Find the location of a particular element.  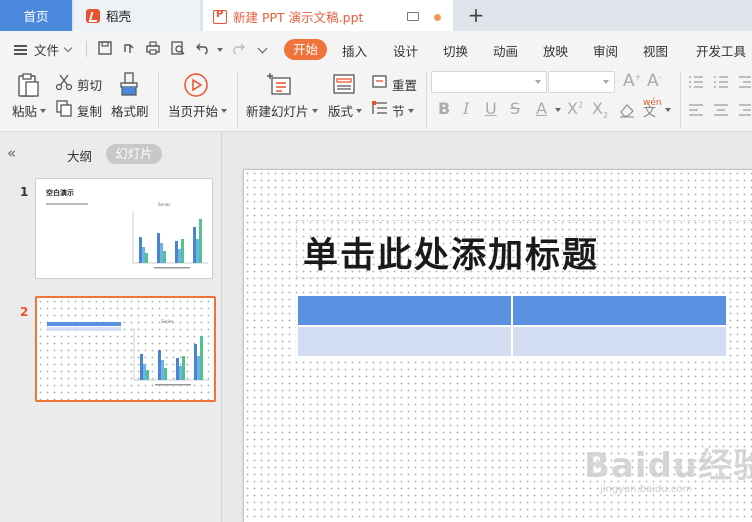

daoke-logo-icon is located at coordinates (93, 15).